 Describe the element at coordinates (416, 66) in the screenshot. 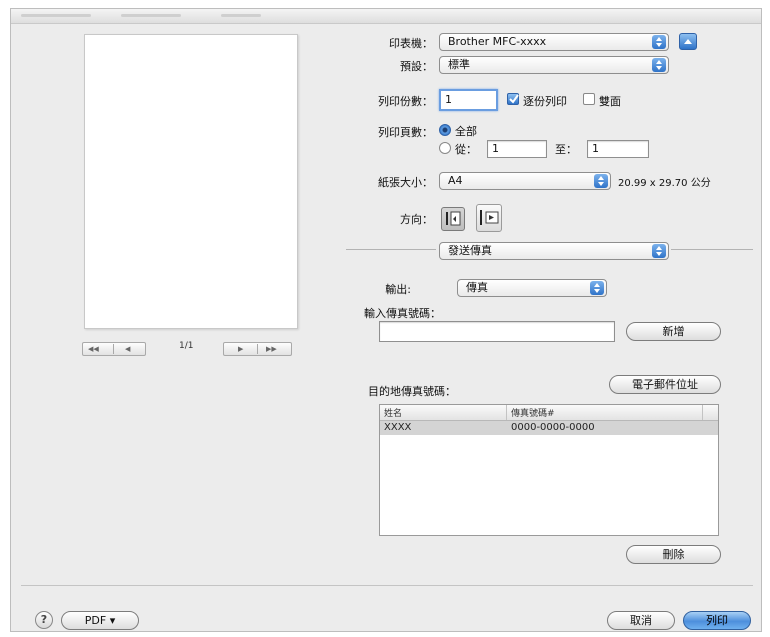

I see `presets-label: 預設：` at that location.